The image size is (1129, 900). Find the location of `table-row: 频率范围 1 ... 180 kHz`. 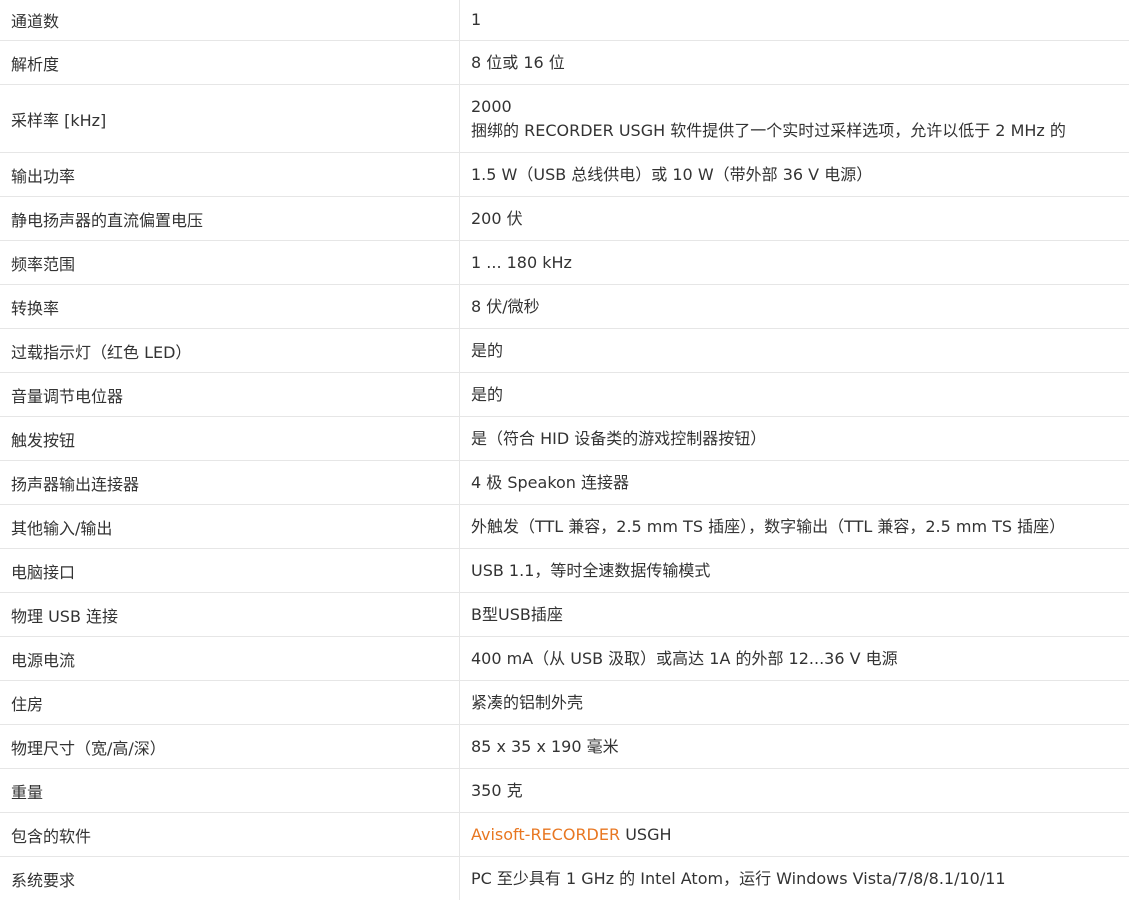

table-row: 频率范围 1 ... 180 kHz is located at coordinates (564, 262).